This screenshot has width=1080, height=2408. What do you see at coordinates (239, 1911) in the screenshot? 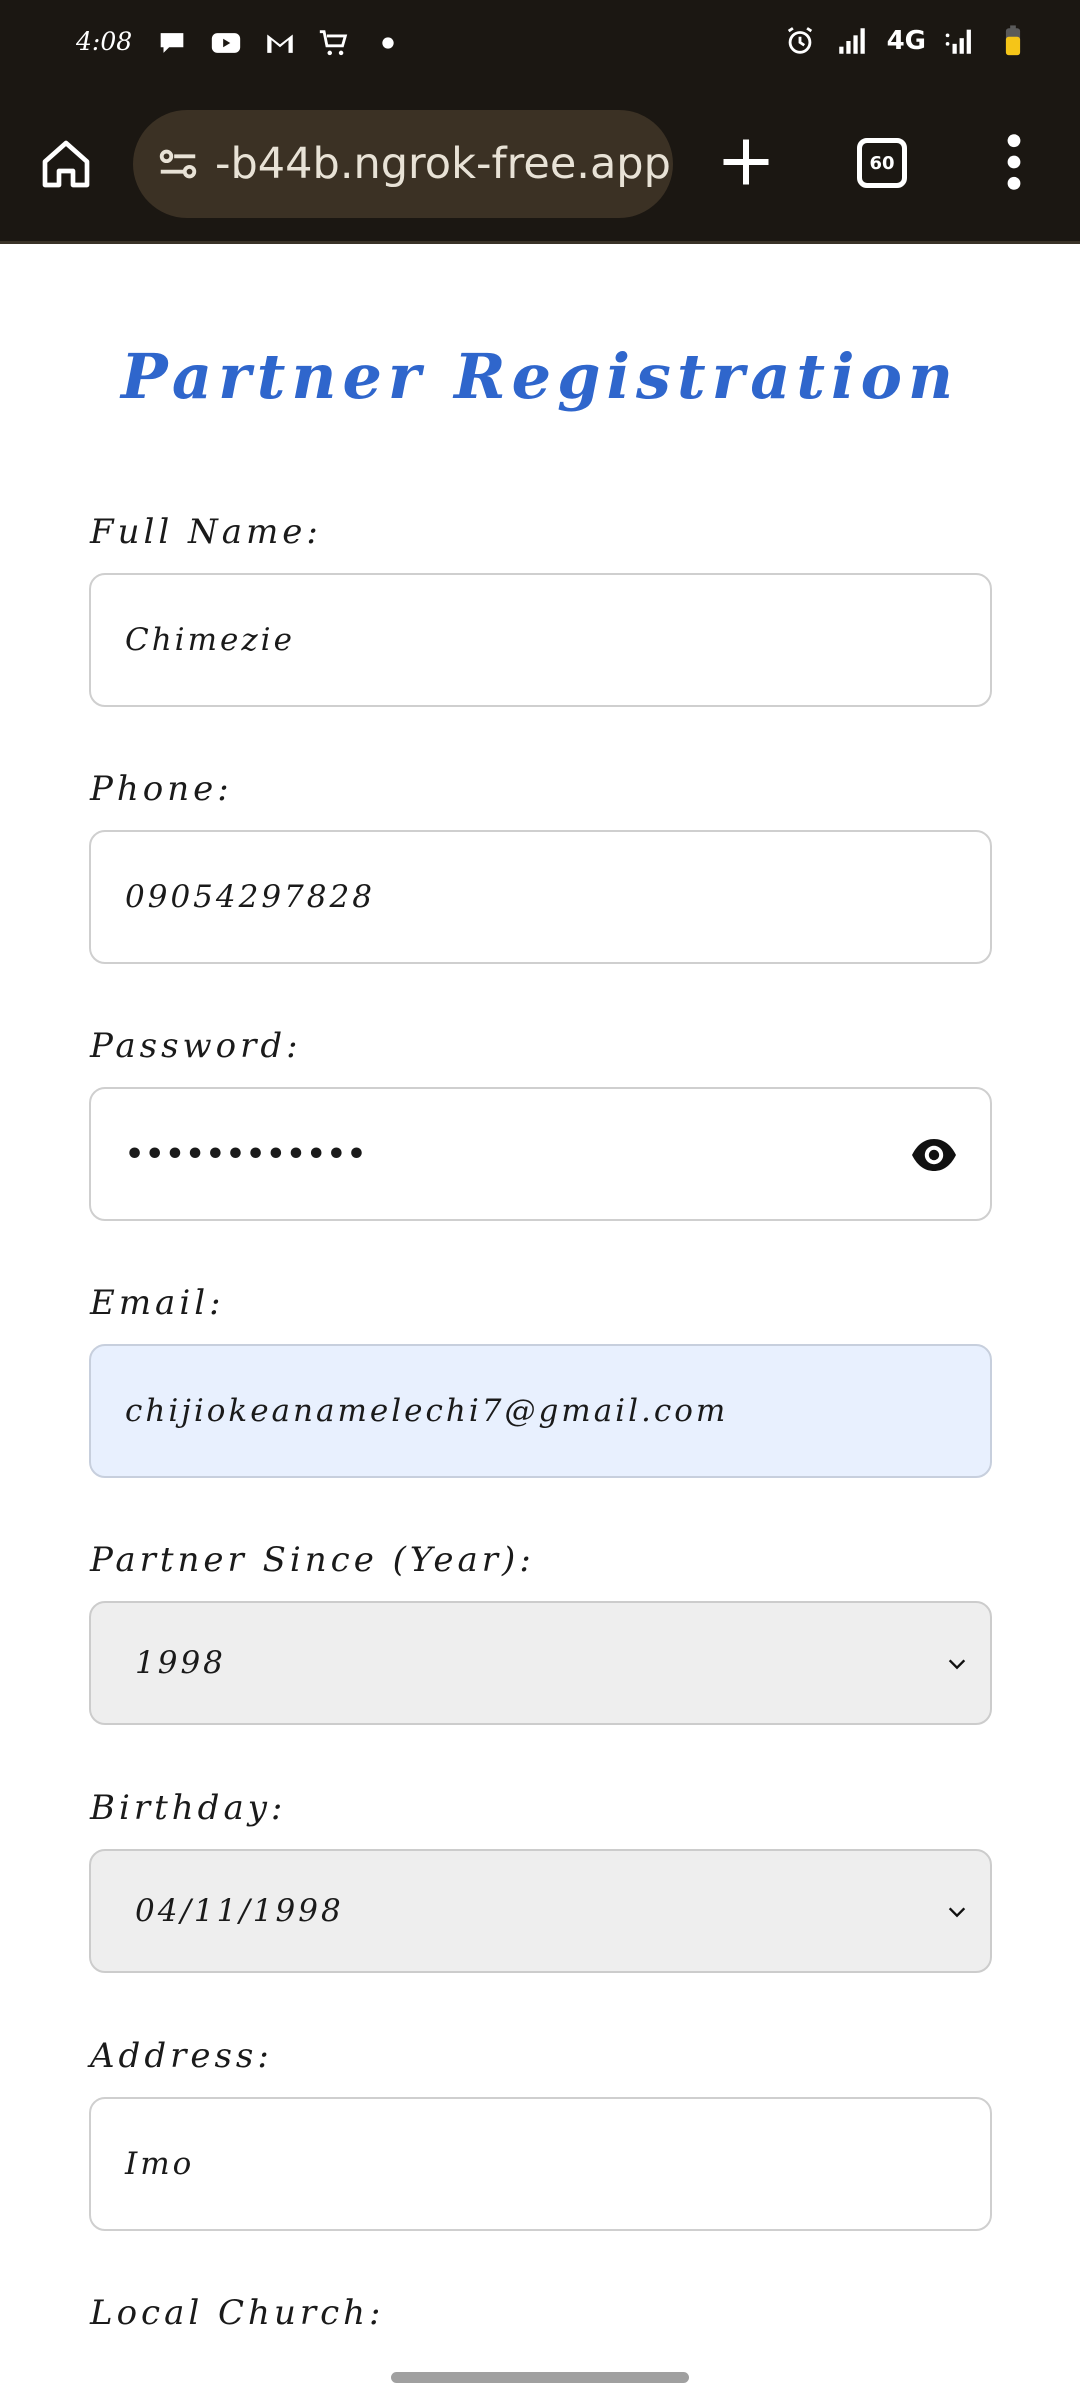
I see `birthday-value: 04/11/1998` at bounding box center [239, 1911].